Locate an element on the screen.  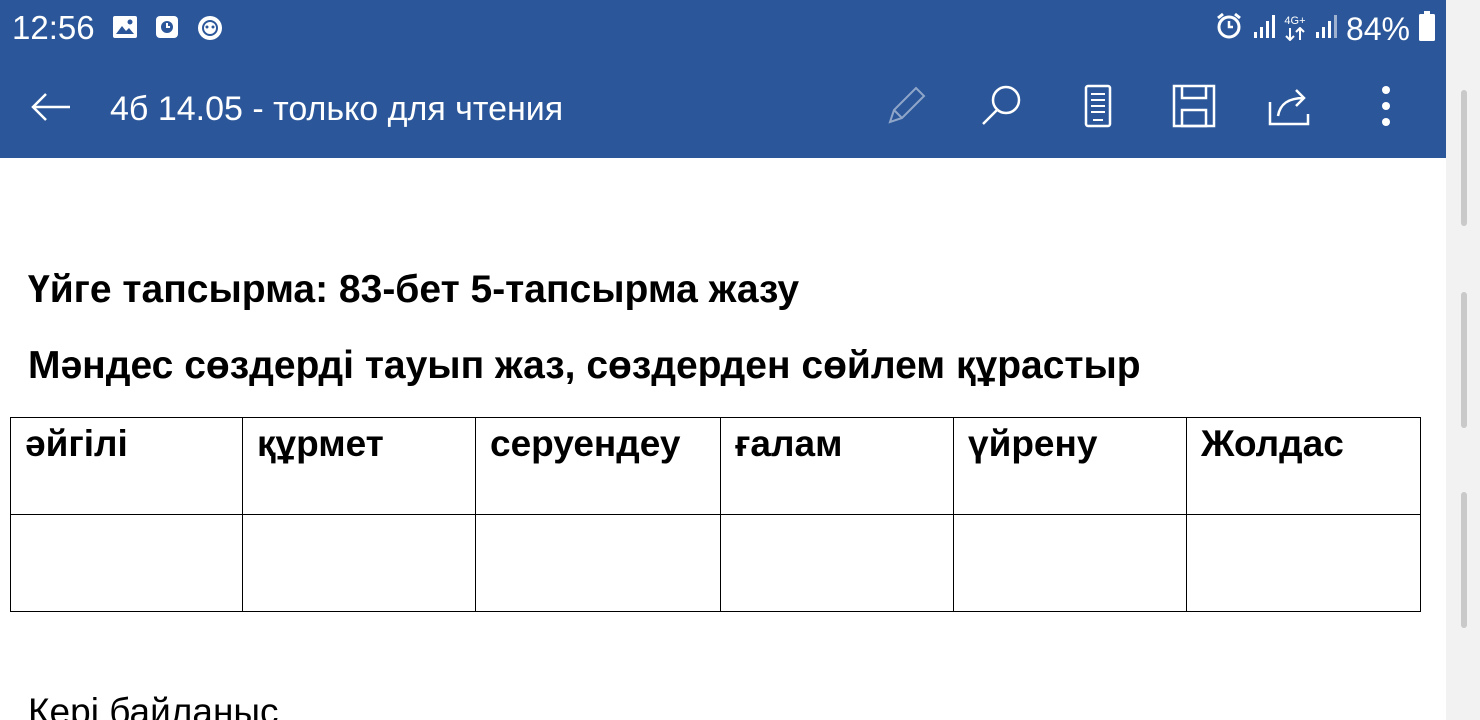
battery-percent: 84% is located at coordinates (1377, 28).